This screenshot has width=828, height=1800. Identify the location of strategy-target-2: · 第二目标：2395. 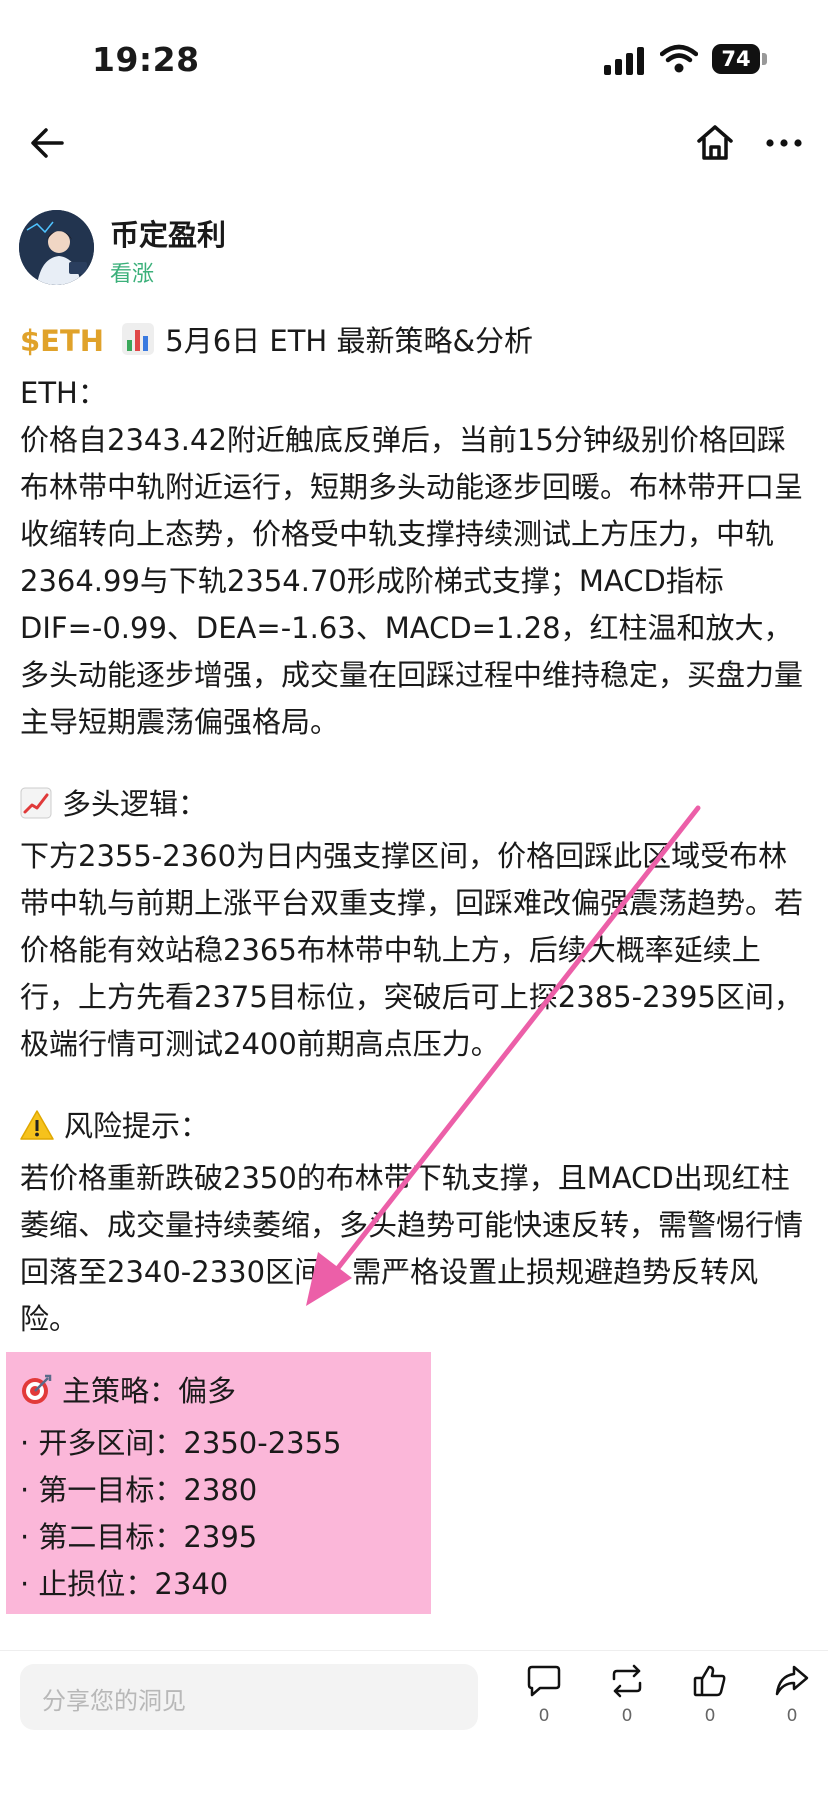
(139, 1537).